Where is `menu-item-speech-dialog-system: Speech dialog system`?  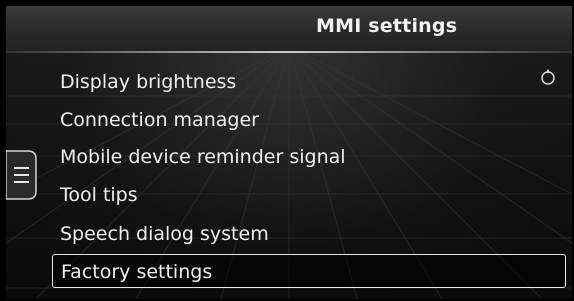 menu-item-speech-dialog-system: Speech dialog system is located at coordinates (164, 234).